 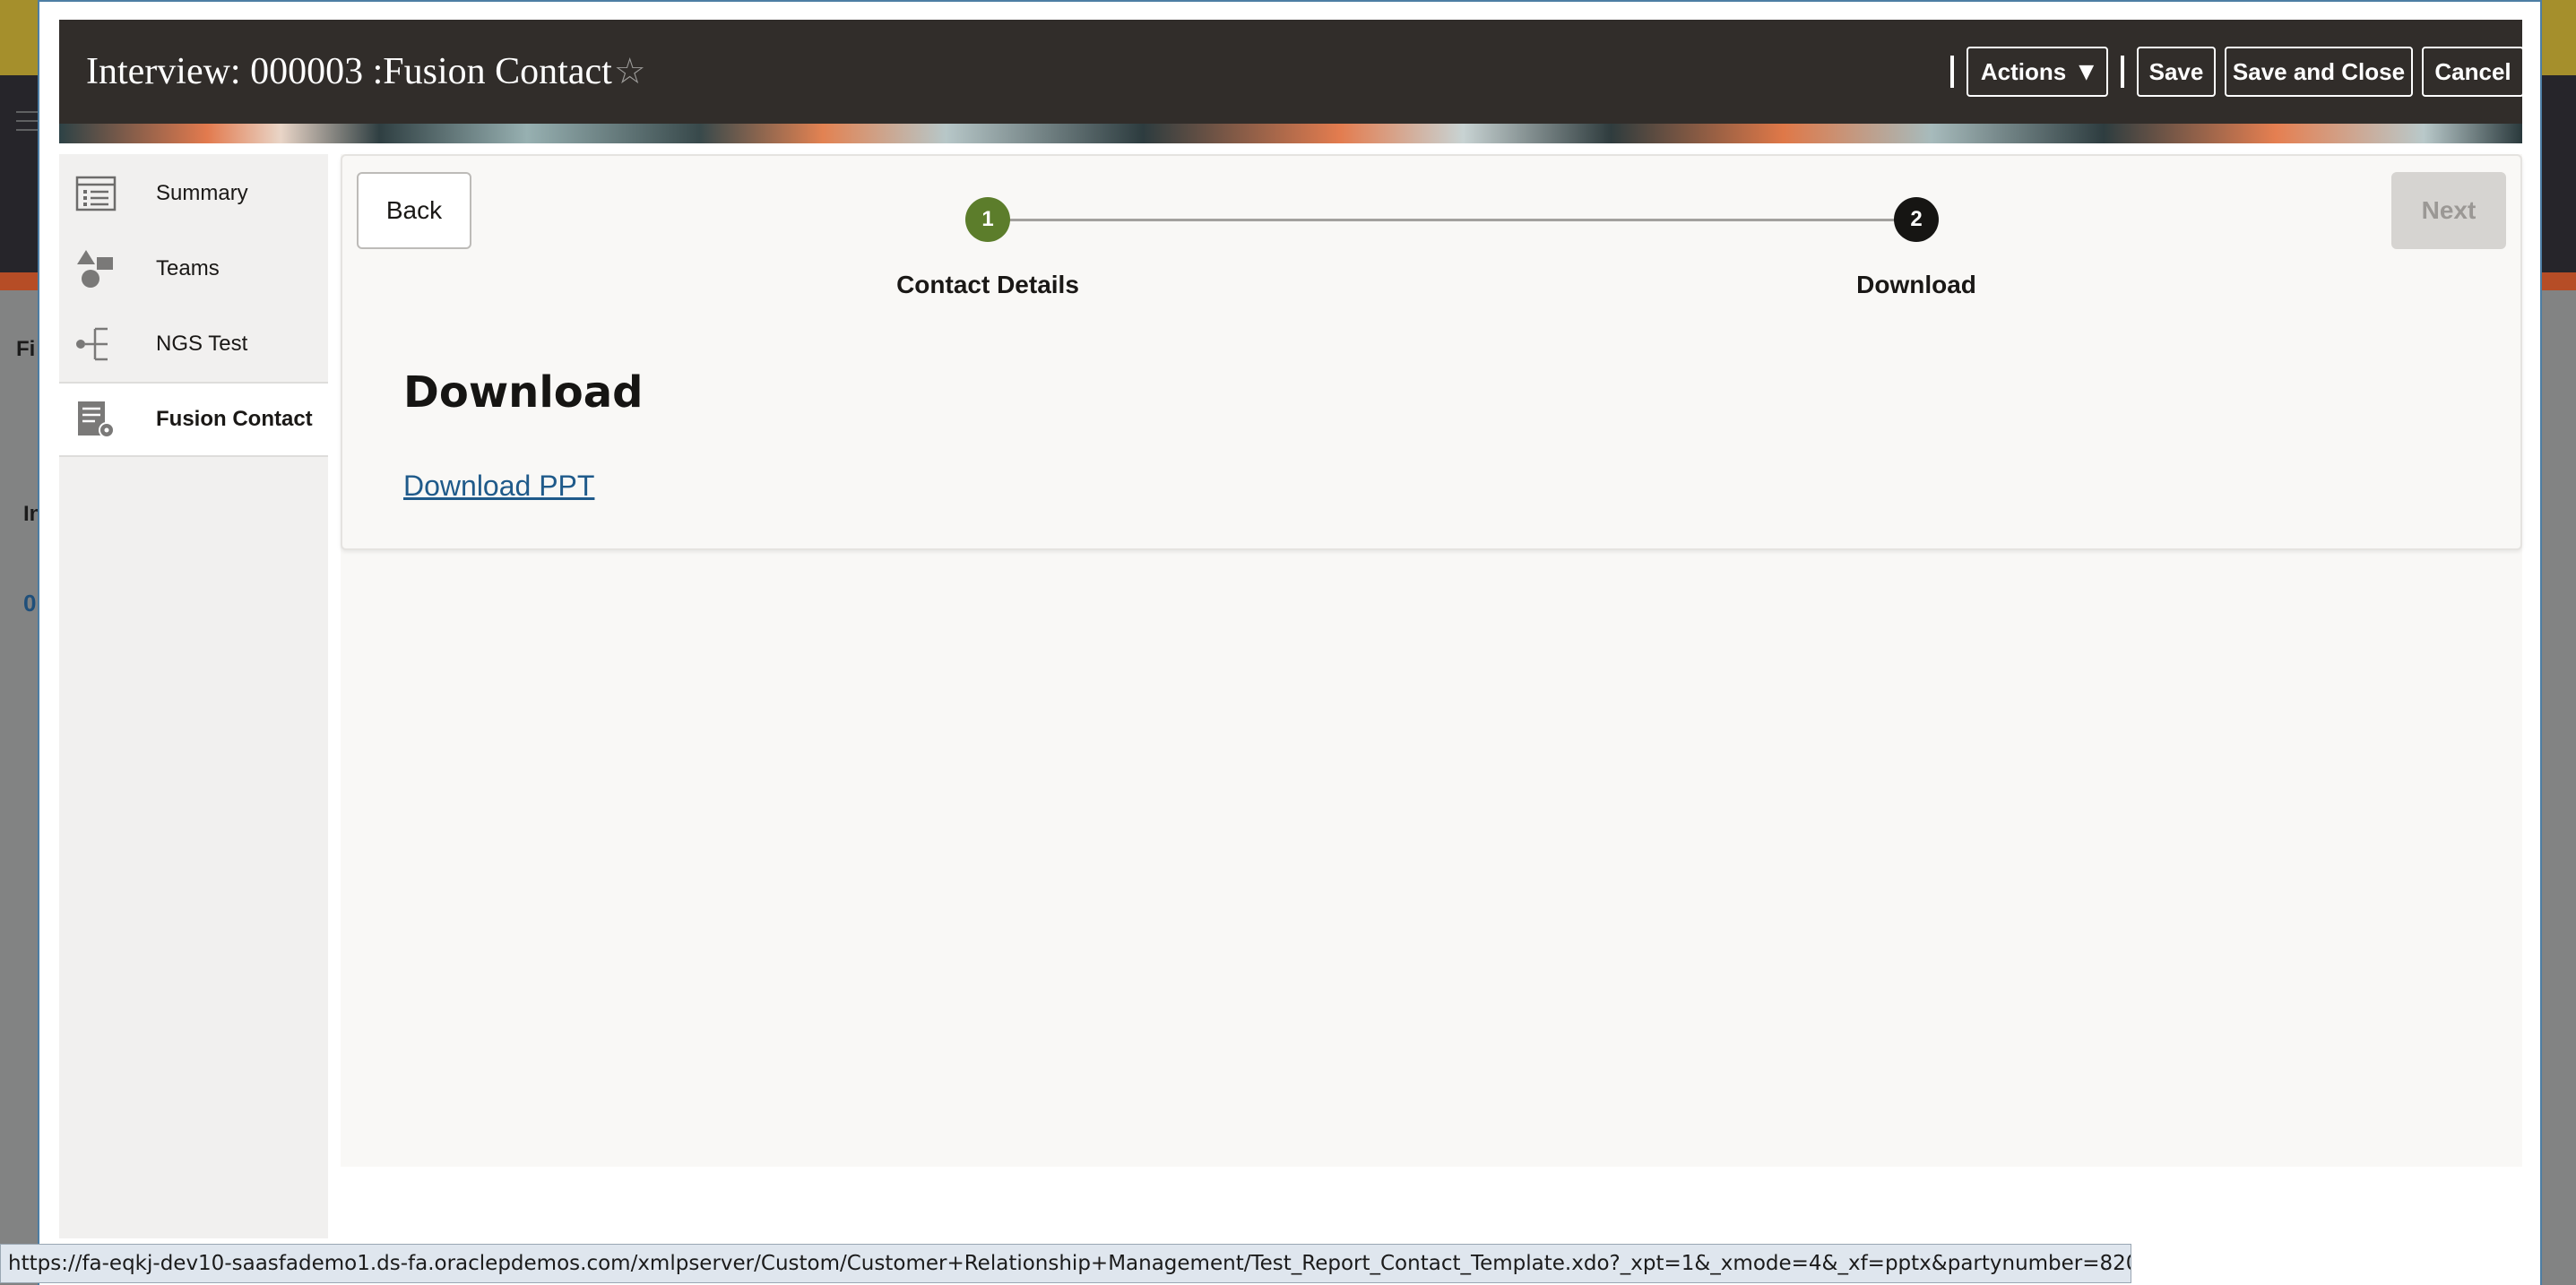 What do you see at coordinates (2023, 71) in the screenshot?
I see `actions-label: Actions` at bounding box center [2023, 71].